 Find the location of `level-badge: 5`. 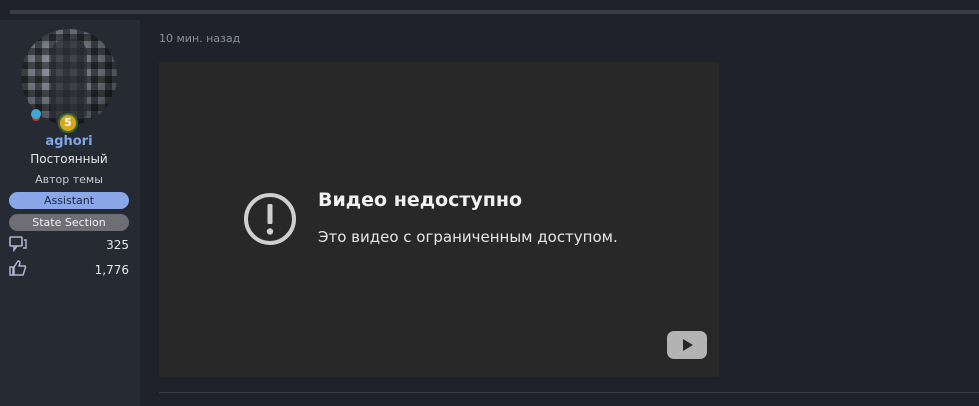

level-badge: 5 is located at coordinates (68, 123).